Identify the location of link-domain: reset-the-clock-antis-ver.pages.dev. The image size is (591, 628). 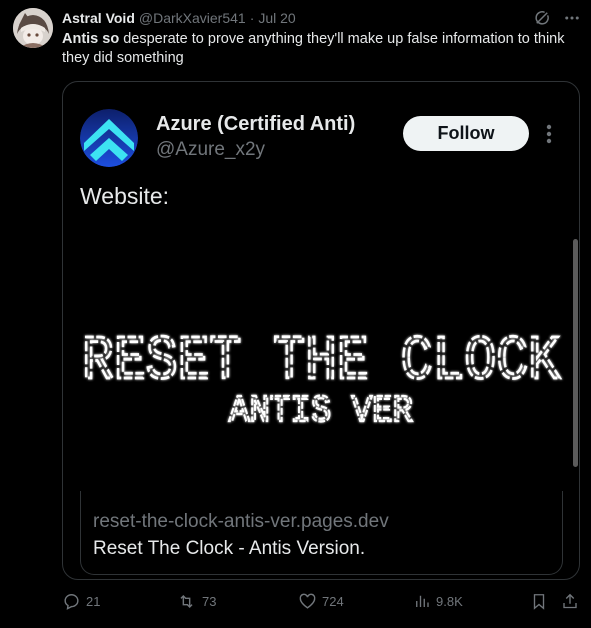
(241, 522).